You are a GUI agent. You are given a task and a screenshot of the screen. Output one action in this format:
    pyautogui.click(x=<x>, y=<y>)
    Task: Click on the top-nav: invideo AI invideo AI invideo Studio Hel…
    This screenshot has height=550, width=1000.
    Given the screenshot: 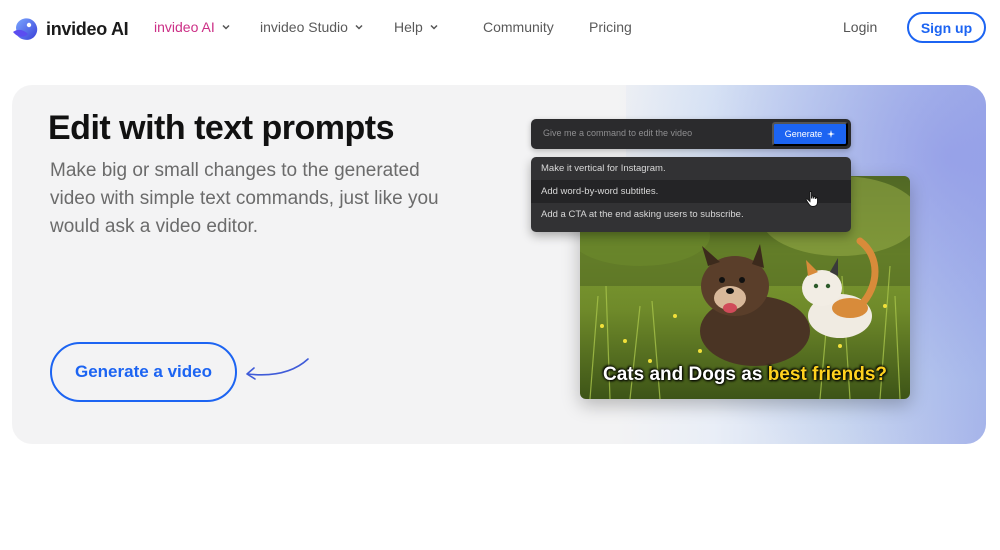 What is the action you would take?
    pyautogui.click(x=500, y=28)
    